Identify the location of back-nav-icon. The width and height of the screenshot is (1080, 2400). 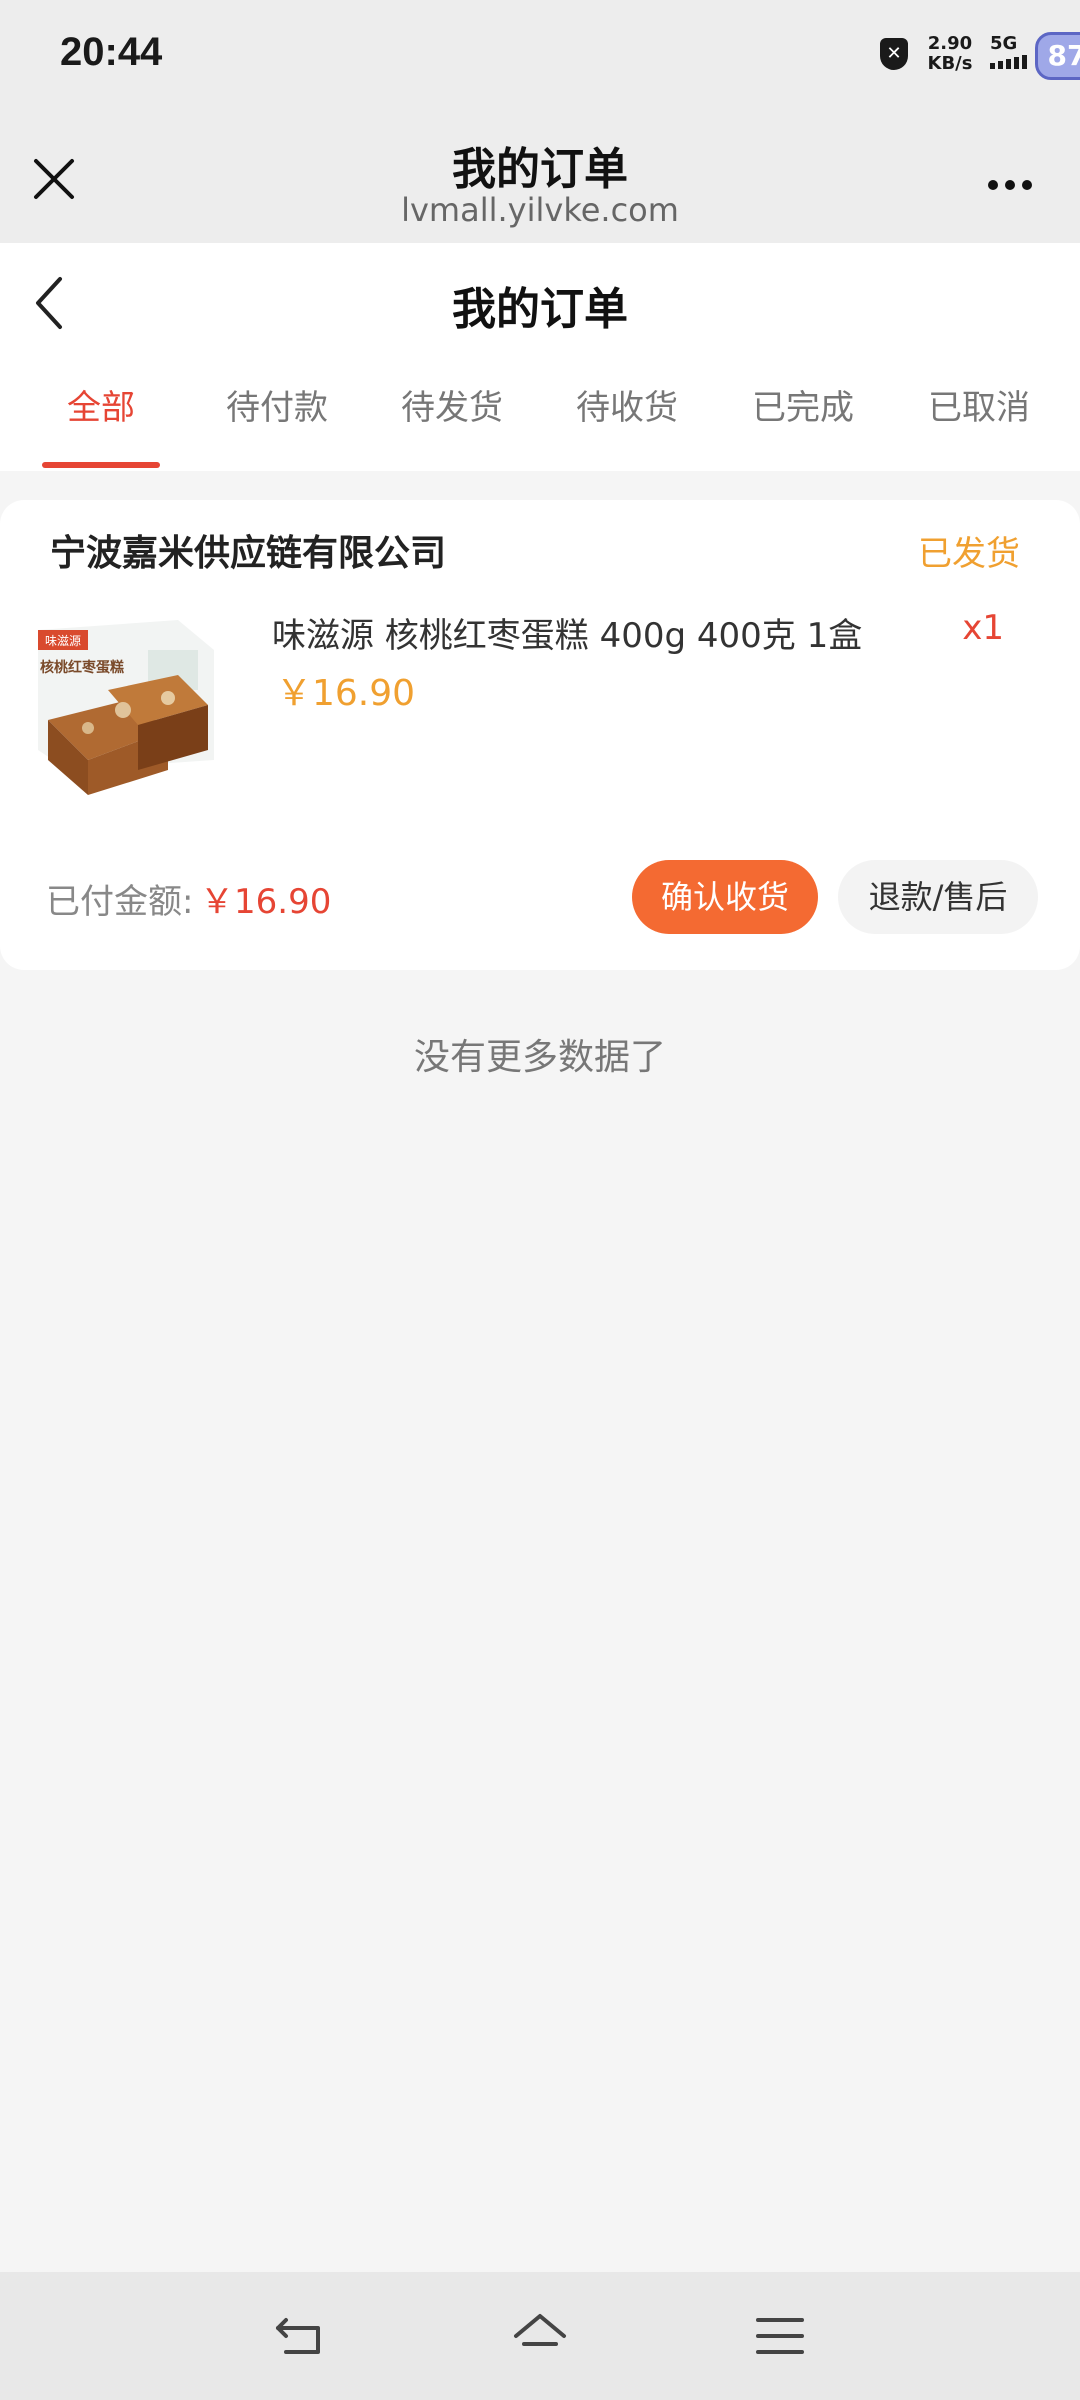
(300, 2336).